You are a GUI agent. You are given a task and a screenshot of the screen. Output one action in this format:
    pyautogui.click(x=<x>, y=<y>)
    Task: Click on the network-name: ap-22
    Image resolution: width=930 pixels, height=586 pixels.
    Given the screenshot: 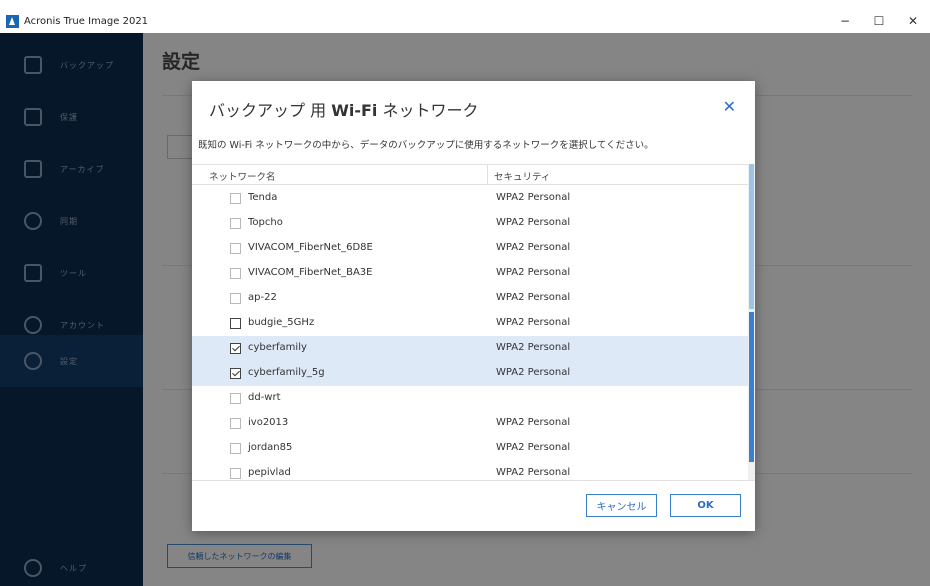 What is the action you would take?
    pyautogui.click(x=262, y=297)
    